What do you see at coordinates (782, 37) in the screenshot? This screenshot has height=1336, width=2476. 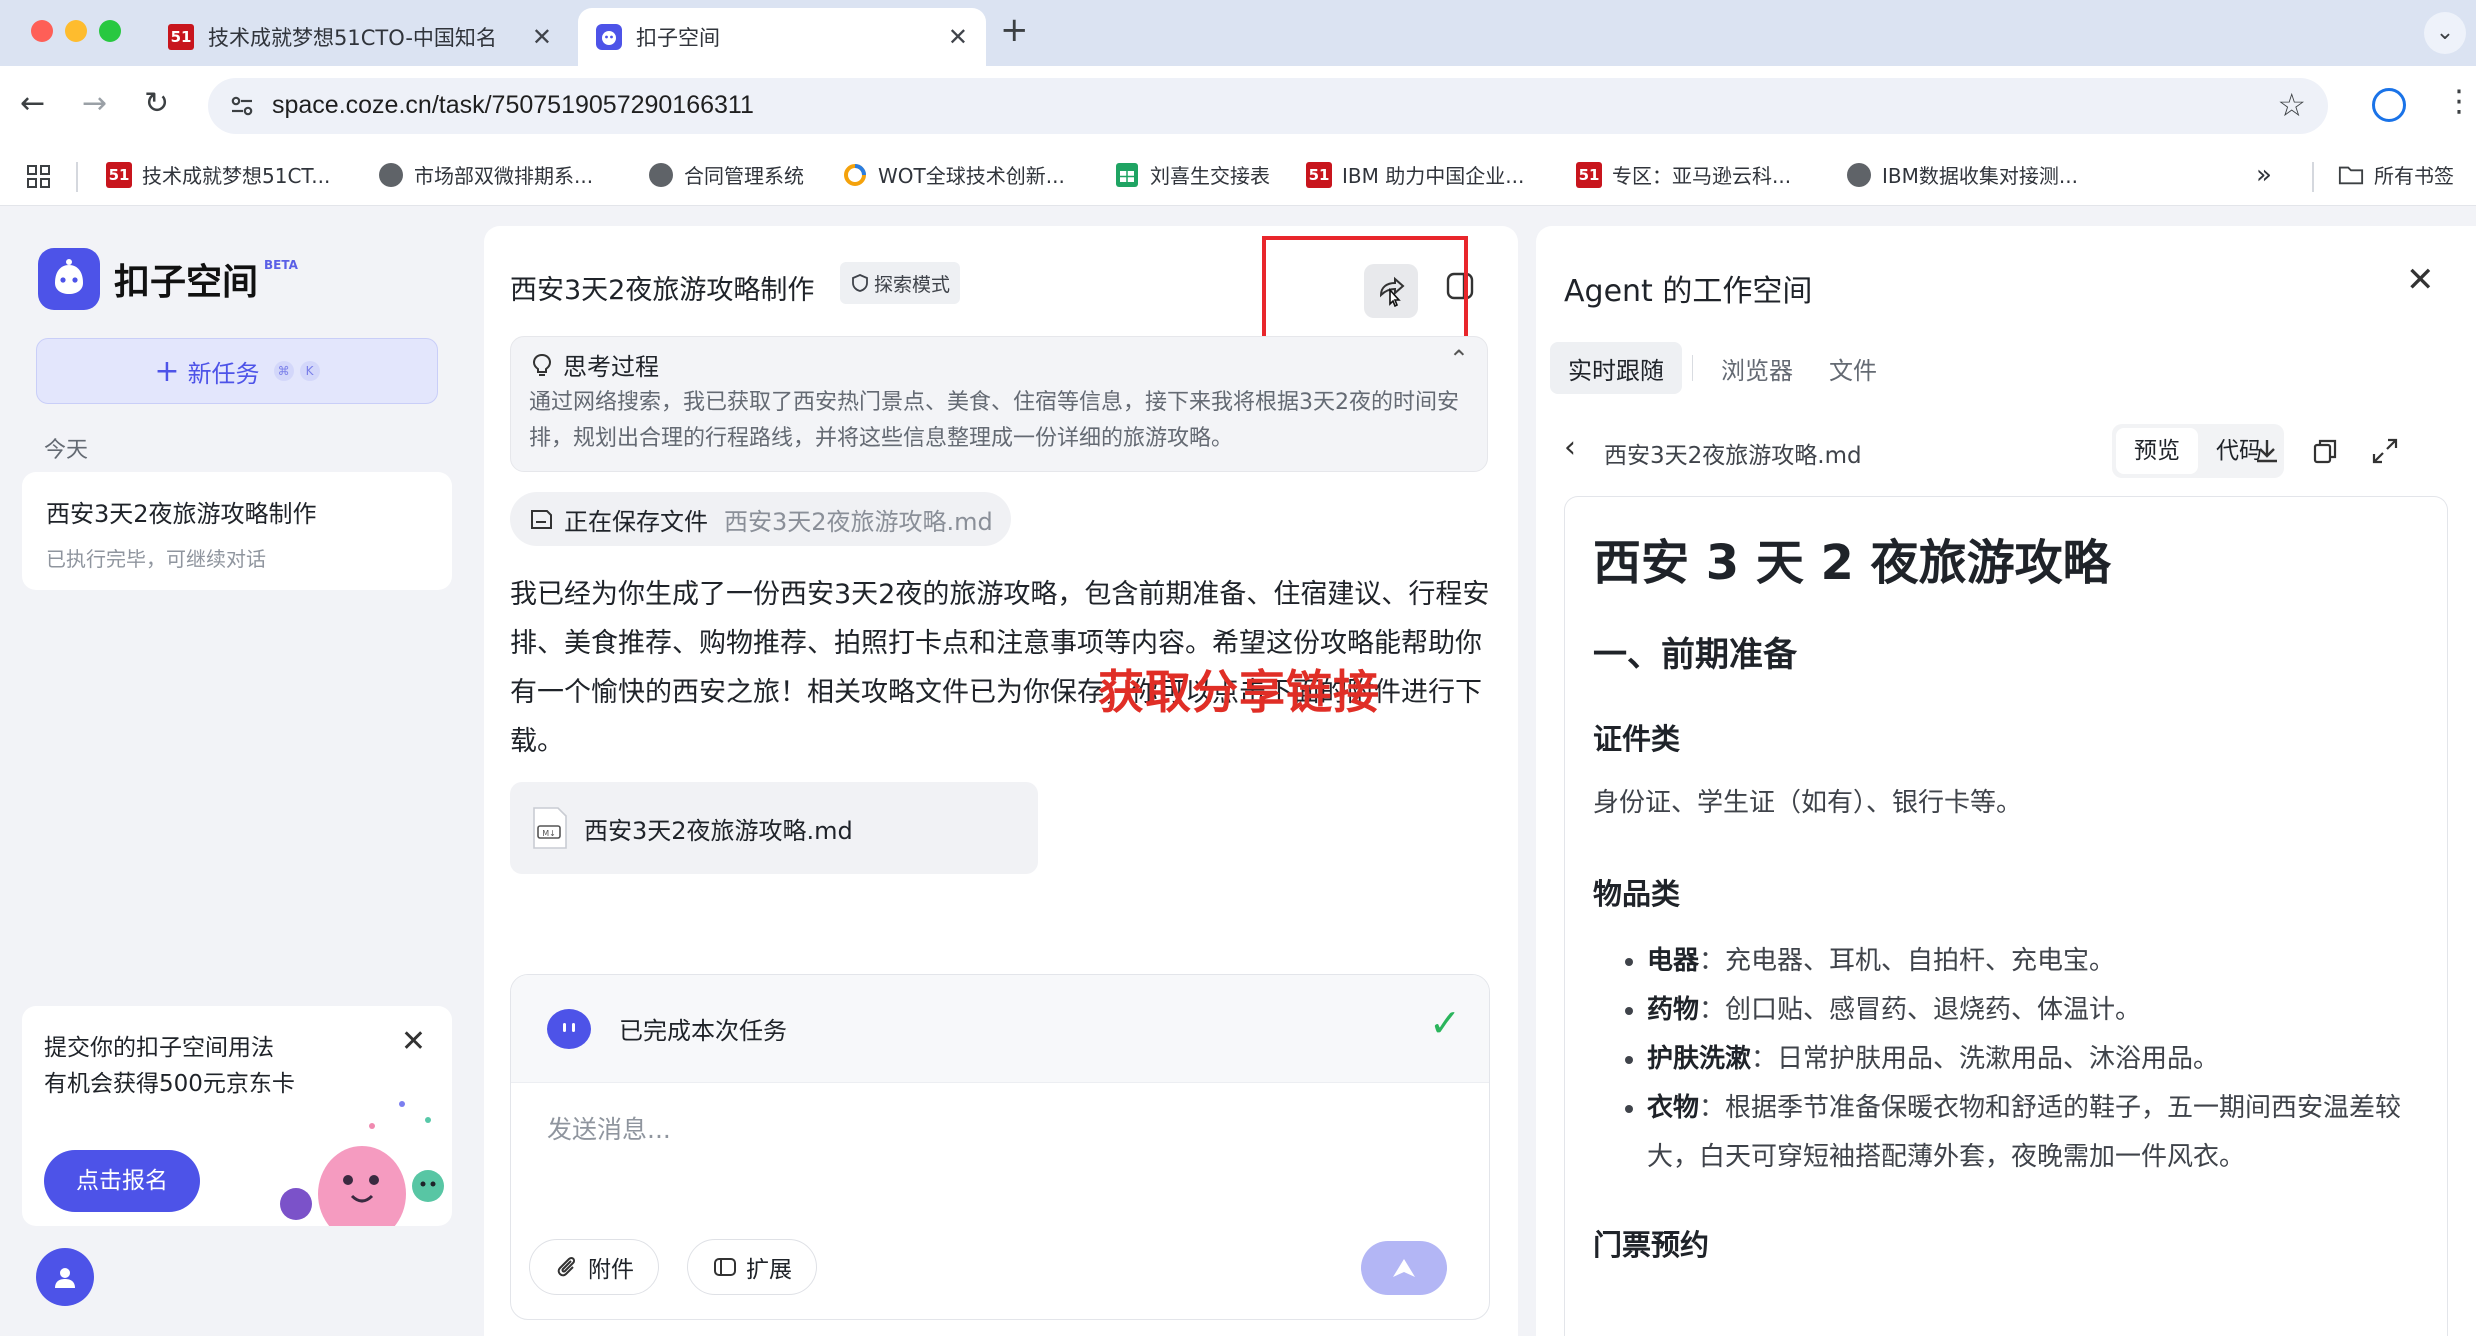 I see `browser-tab-coze-space: 扣子空间 ✕` at bounding box center [782, 37].